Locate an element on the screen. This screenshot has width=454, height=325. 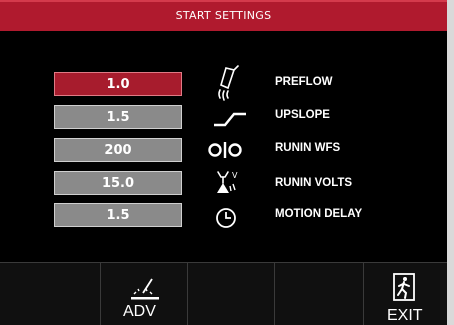
runin-wfs-value: 200 is located at coordinates (118, 150).